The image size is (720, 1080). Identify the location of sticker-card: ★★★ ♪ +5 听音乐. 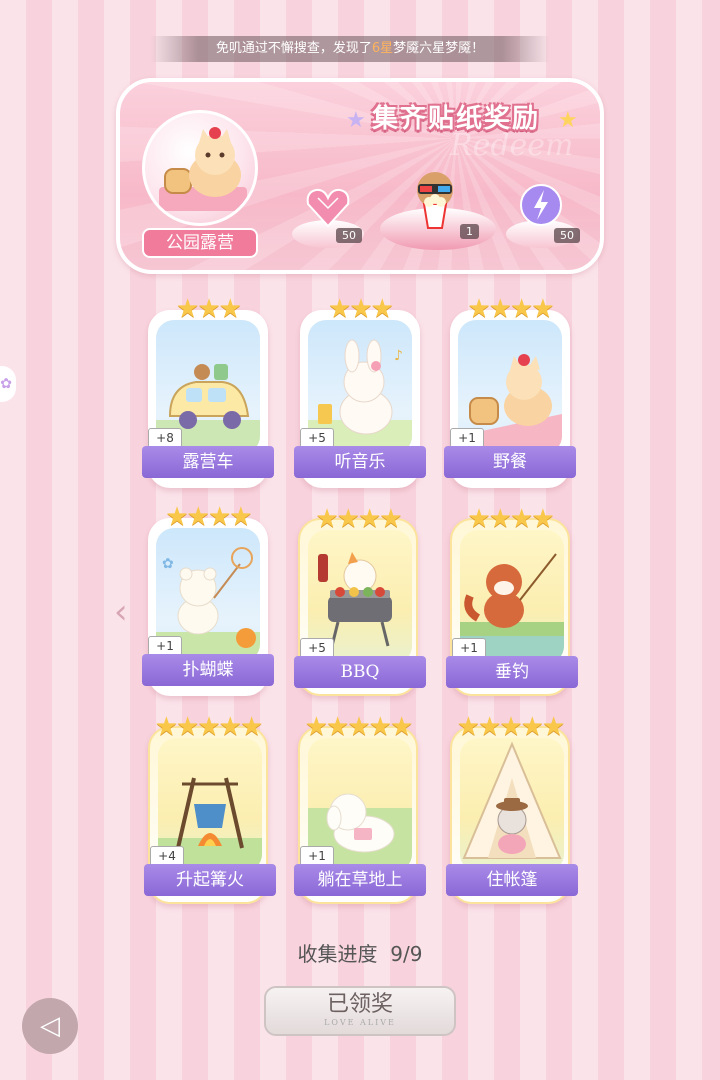
(360, 391).